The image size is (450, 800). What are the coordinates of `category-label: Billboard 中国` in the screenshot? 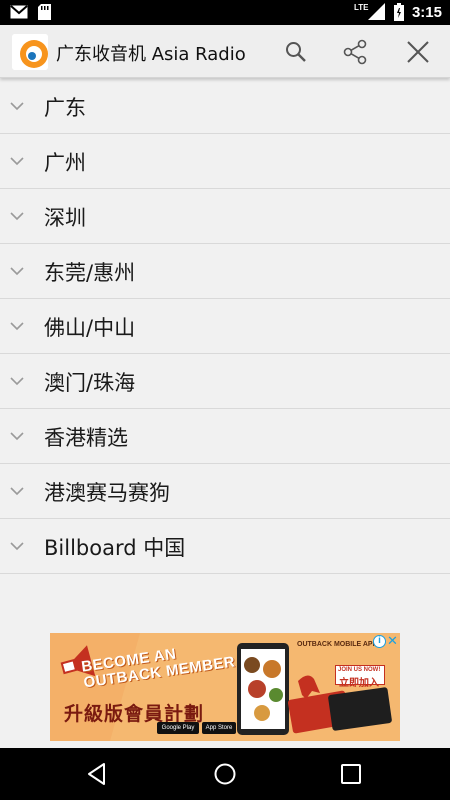 It's located at (115, 548).